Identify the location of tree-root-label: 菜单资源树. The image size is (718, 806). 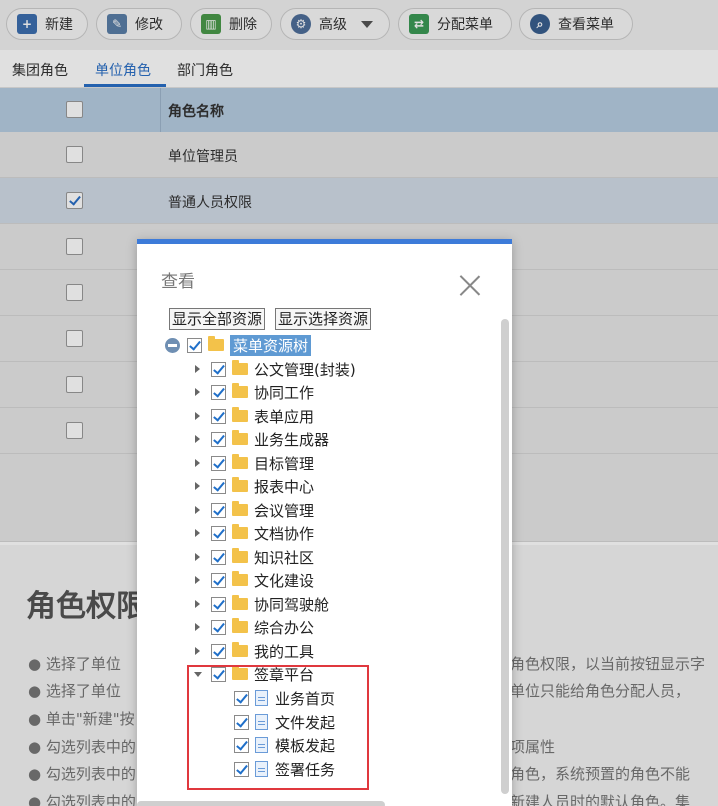
(271, 345).